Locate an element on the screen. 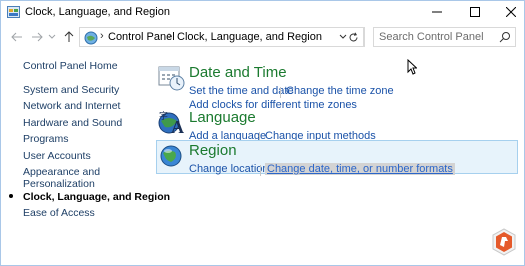  change-time-zone-link: Change the time zone is located at coordinates (340, 91).